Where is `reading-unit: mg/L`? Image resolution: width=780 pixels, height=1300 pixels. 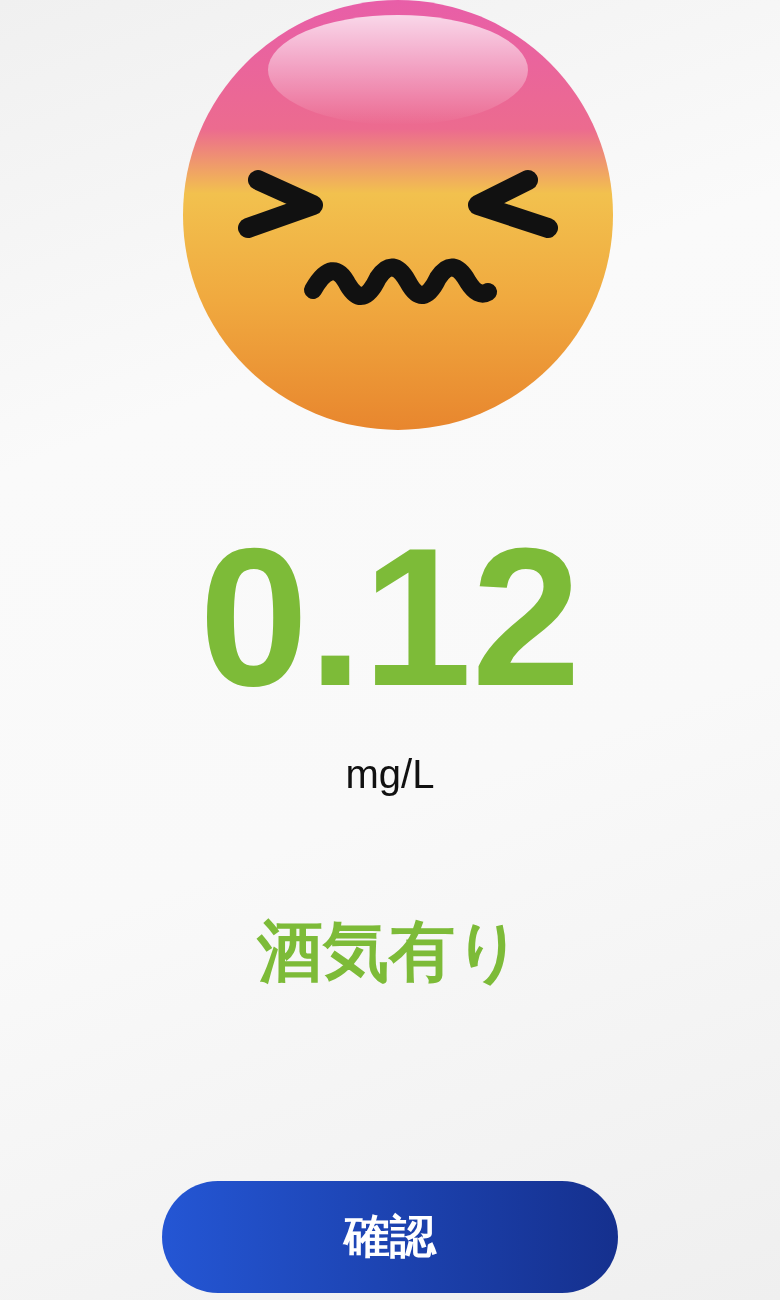 reading-unit: mg/L is located at coordinates (390, 774).